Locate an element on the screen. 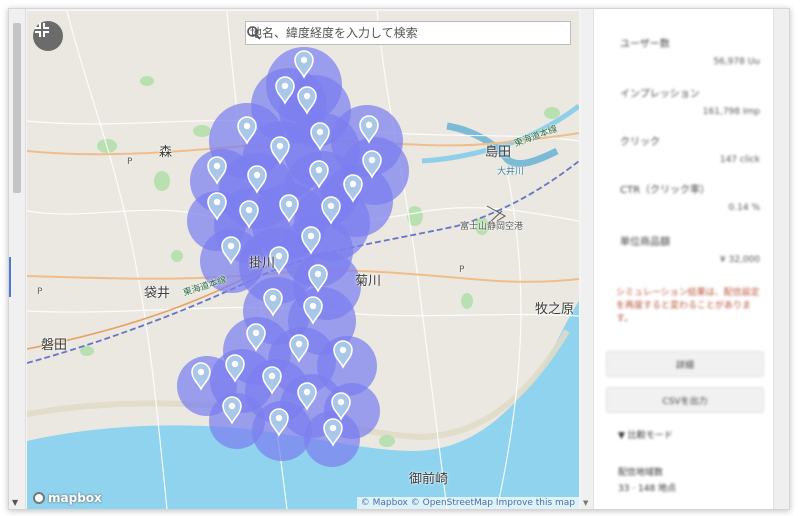 The width and height of the screenshot is (800, 516). label-fukuroi: 袋井 is located at coordinates (157, 293).